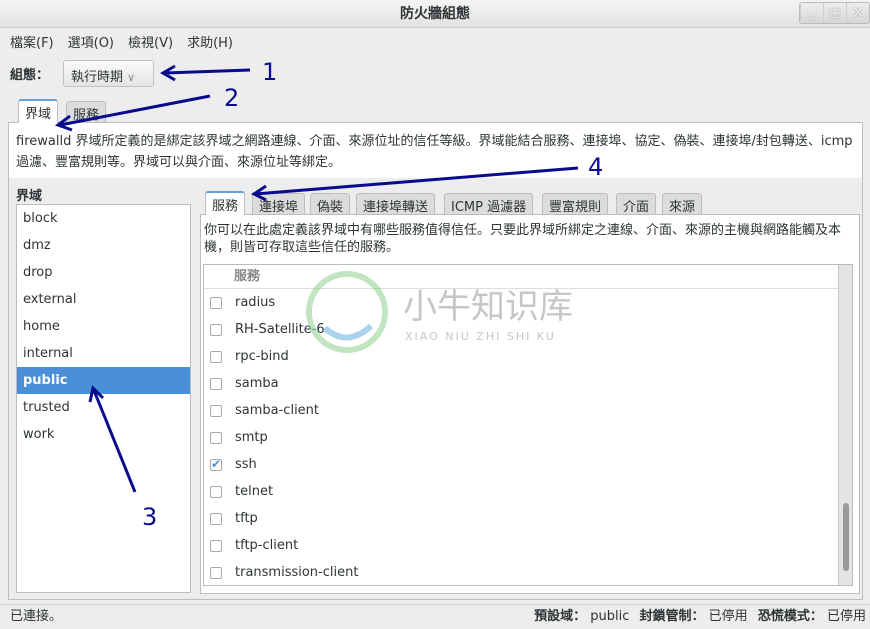  I want to click on service-name: telnet, so click(254, 491).